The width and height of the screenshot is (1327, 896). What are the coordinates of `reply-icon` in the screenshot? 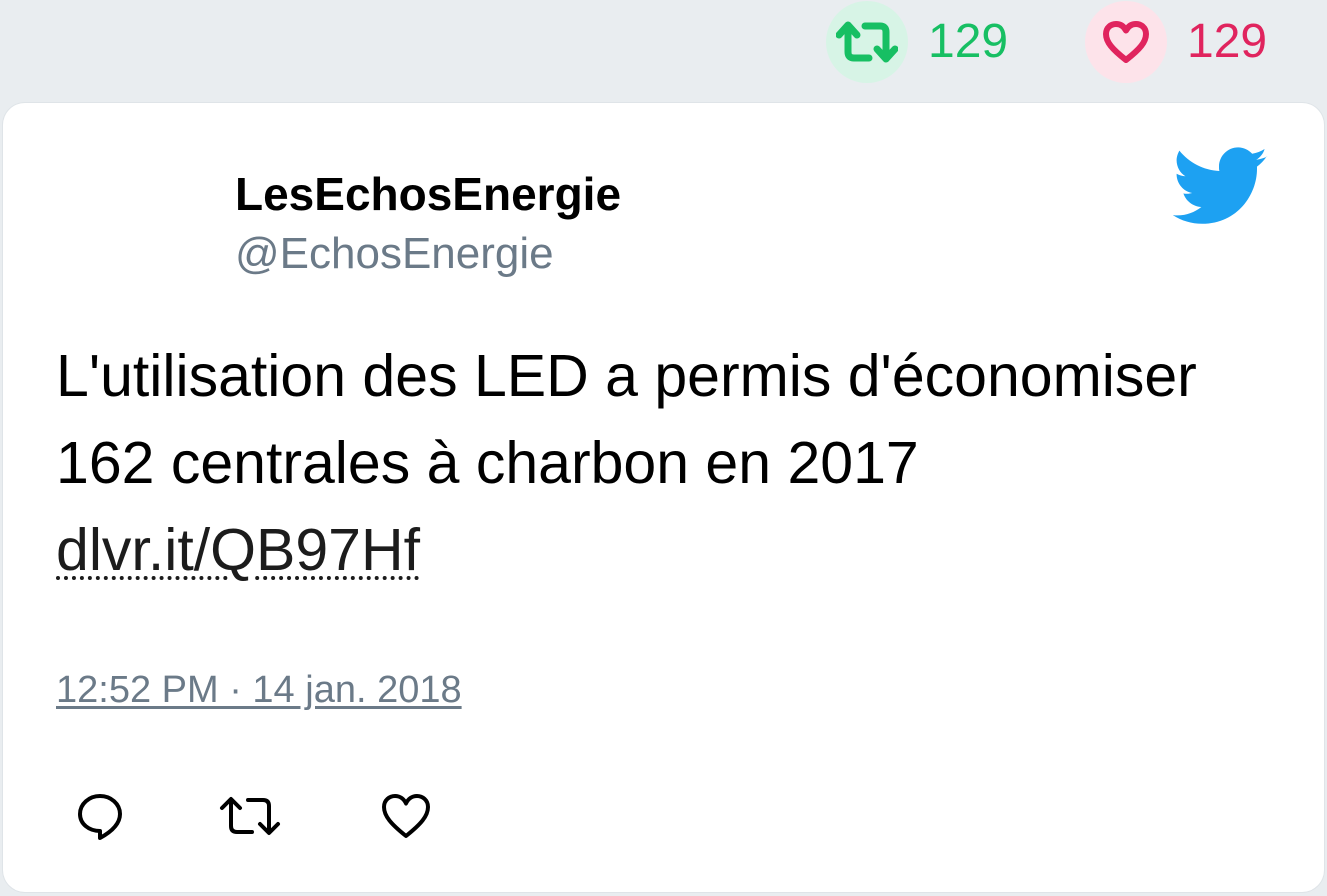 It's located at (100, 818).